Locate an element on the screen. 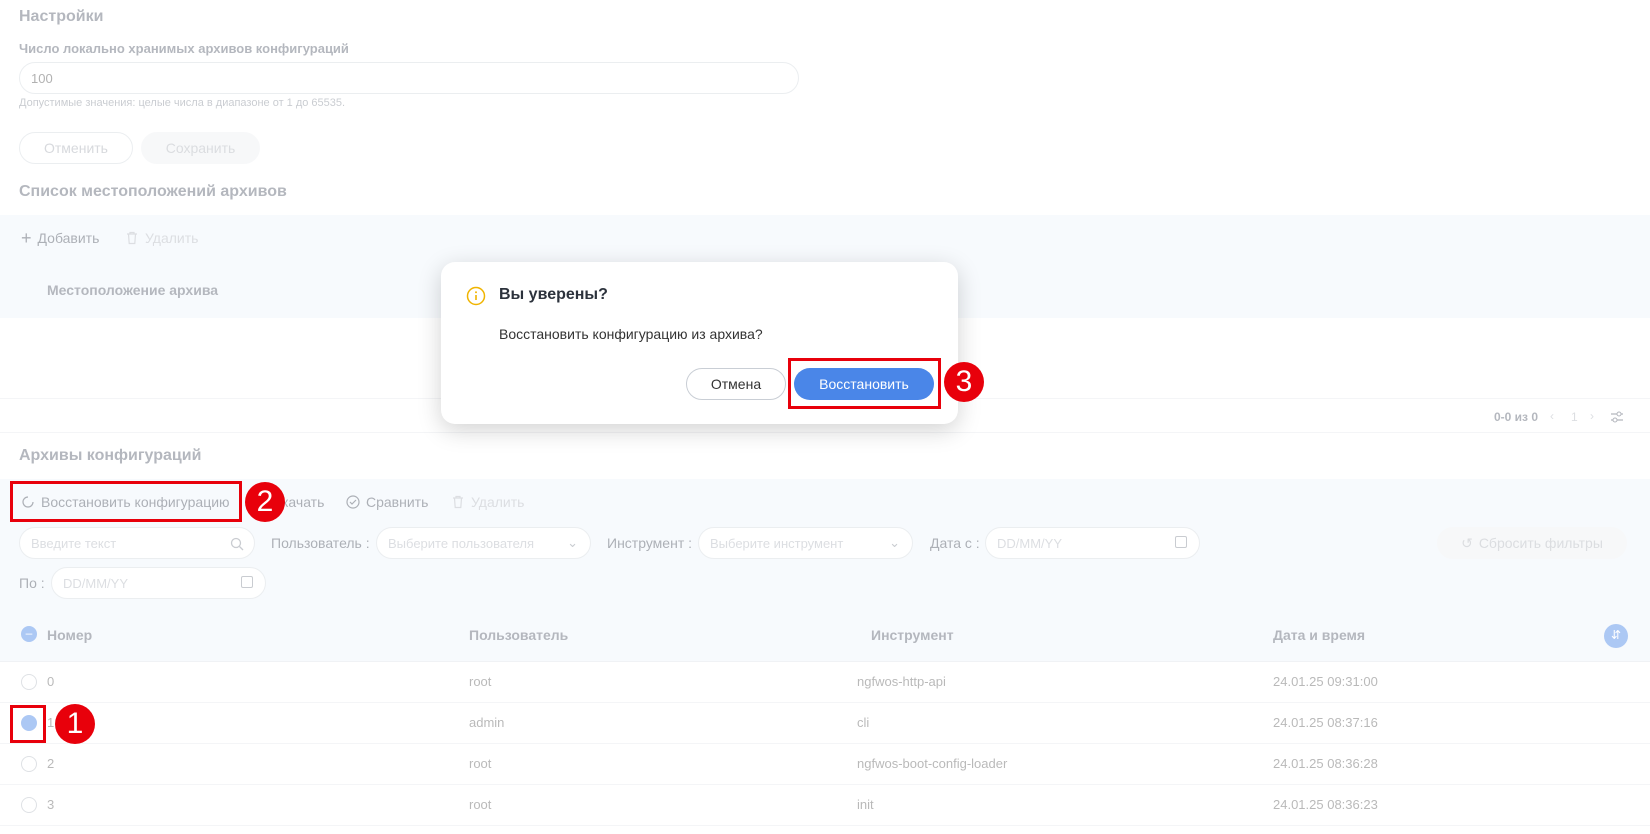  highlight-box-confirm is located at coordinates (864, 383).